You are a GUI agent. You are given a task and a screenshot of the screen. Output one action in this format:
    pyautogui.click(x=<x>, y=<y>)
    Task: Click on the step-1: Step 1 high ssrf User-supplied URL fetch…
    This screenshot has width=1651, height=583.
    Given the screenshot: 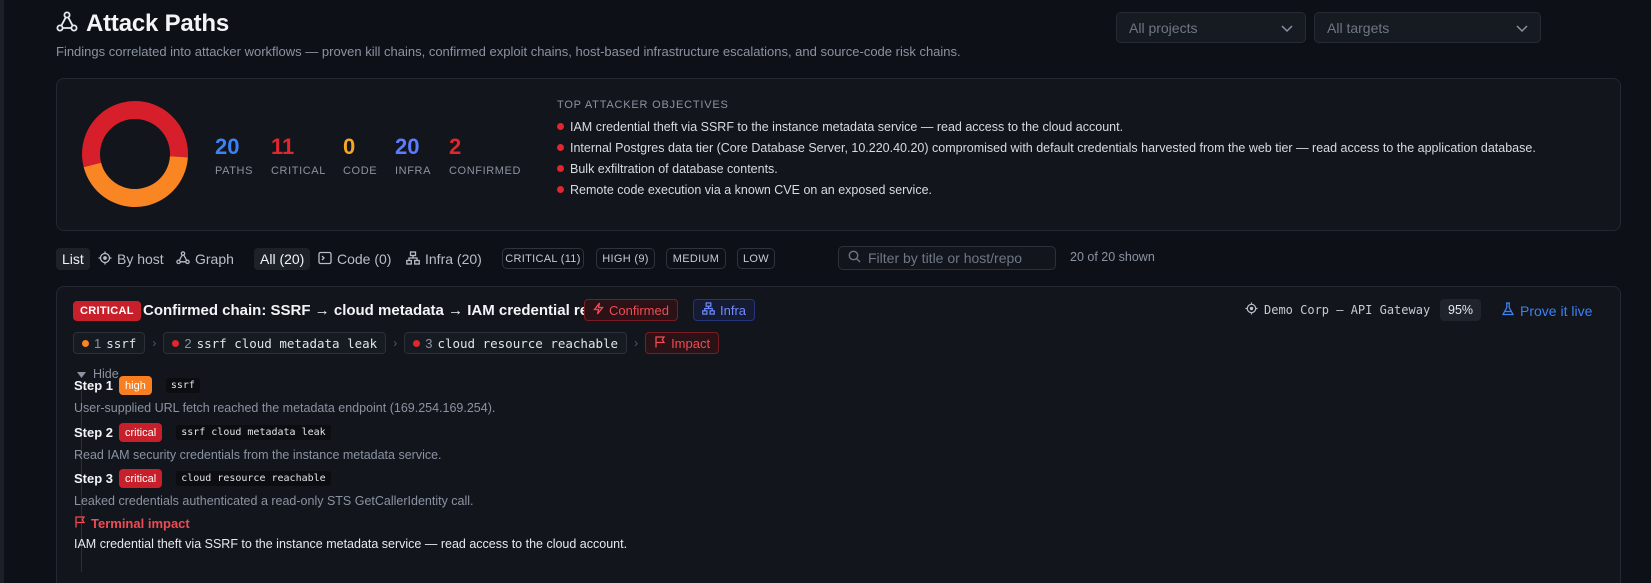 What is the action you would take?
    pyautogui.click(x=284, y=395)
    